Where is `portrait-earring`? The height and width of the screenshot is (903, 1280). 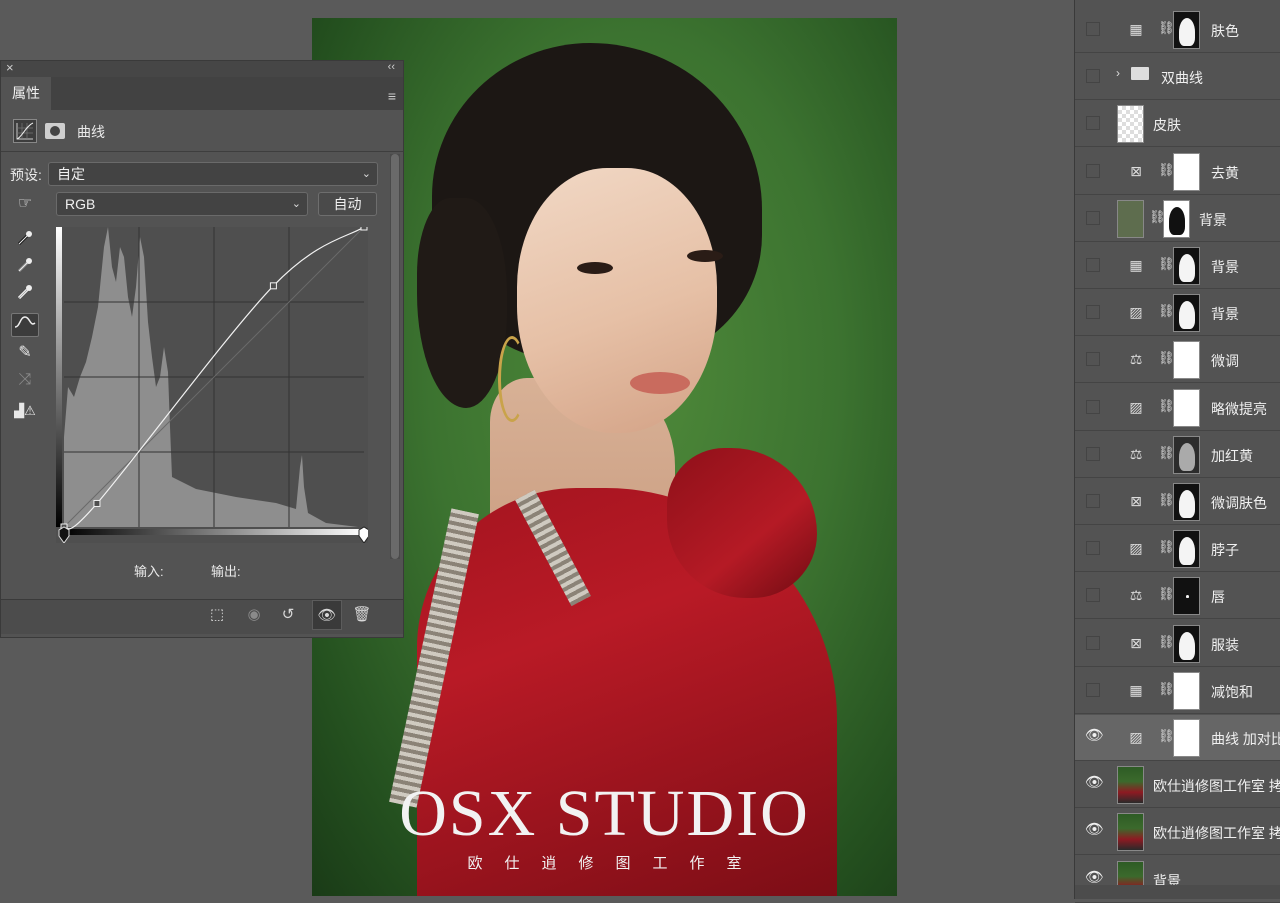 portrait-earring is located at coordinates (512, 379).